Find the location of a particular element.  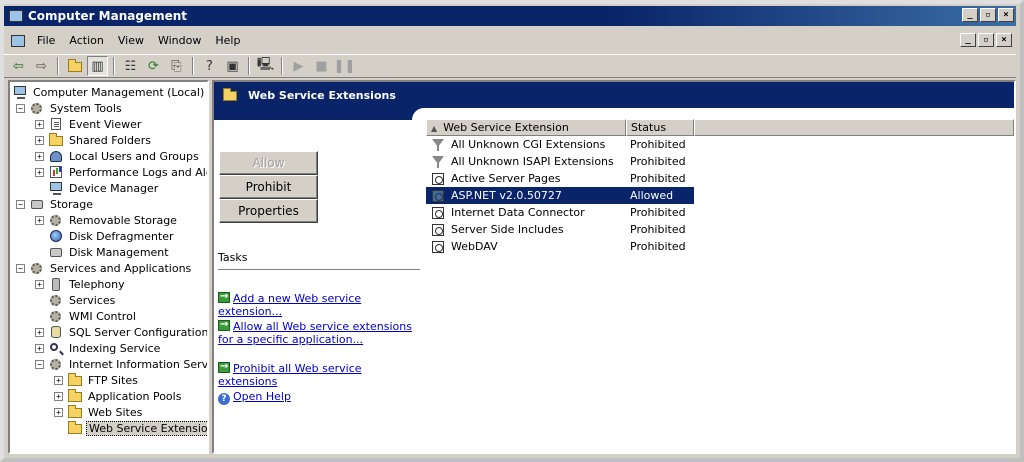

tree-item-device-manager: Device Manager is located at coordinates (97, 188).